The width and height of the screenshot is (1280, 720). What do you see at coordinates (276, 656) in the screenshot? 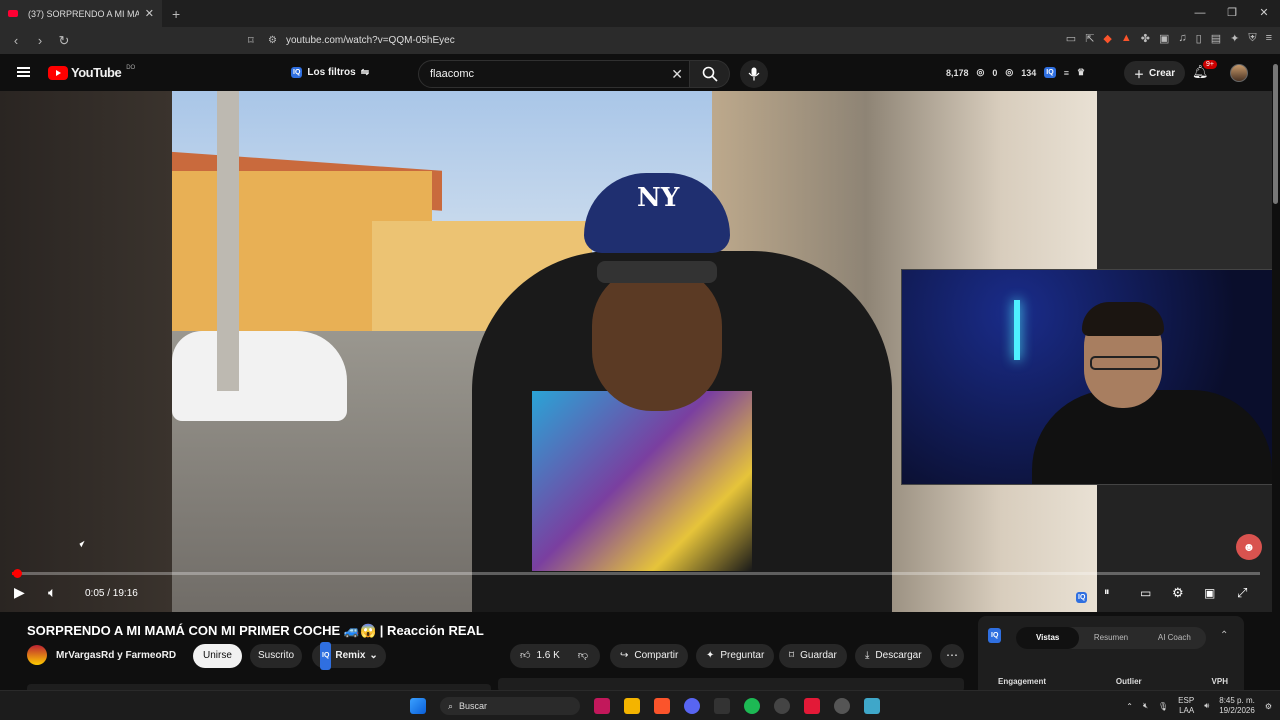
I see `subscribed-button: Suscrito` at bounding box center [276, 656].